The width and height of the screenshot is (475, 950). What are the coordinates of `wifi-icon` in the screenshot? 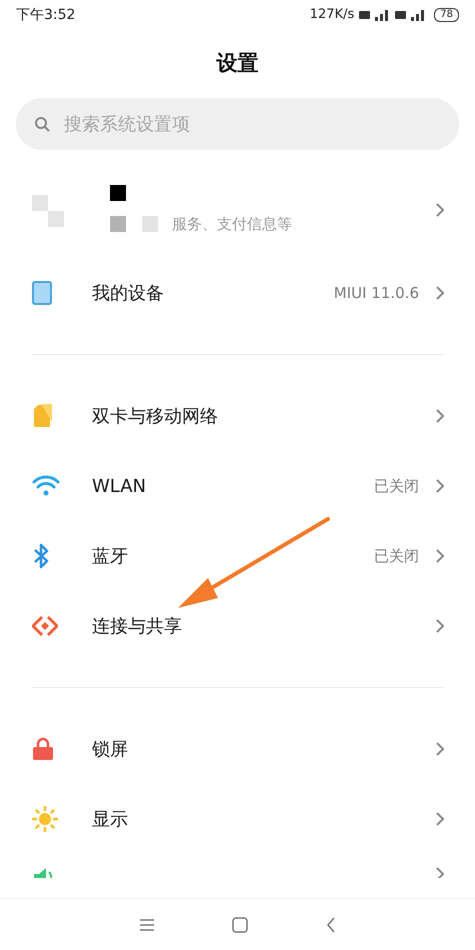 It's located at (46, 486).